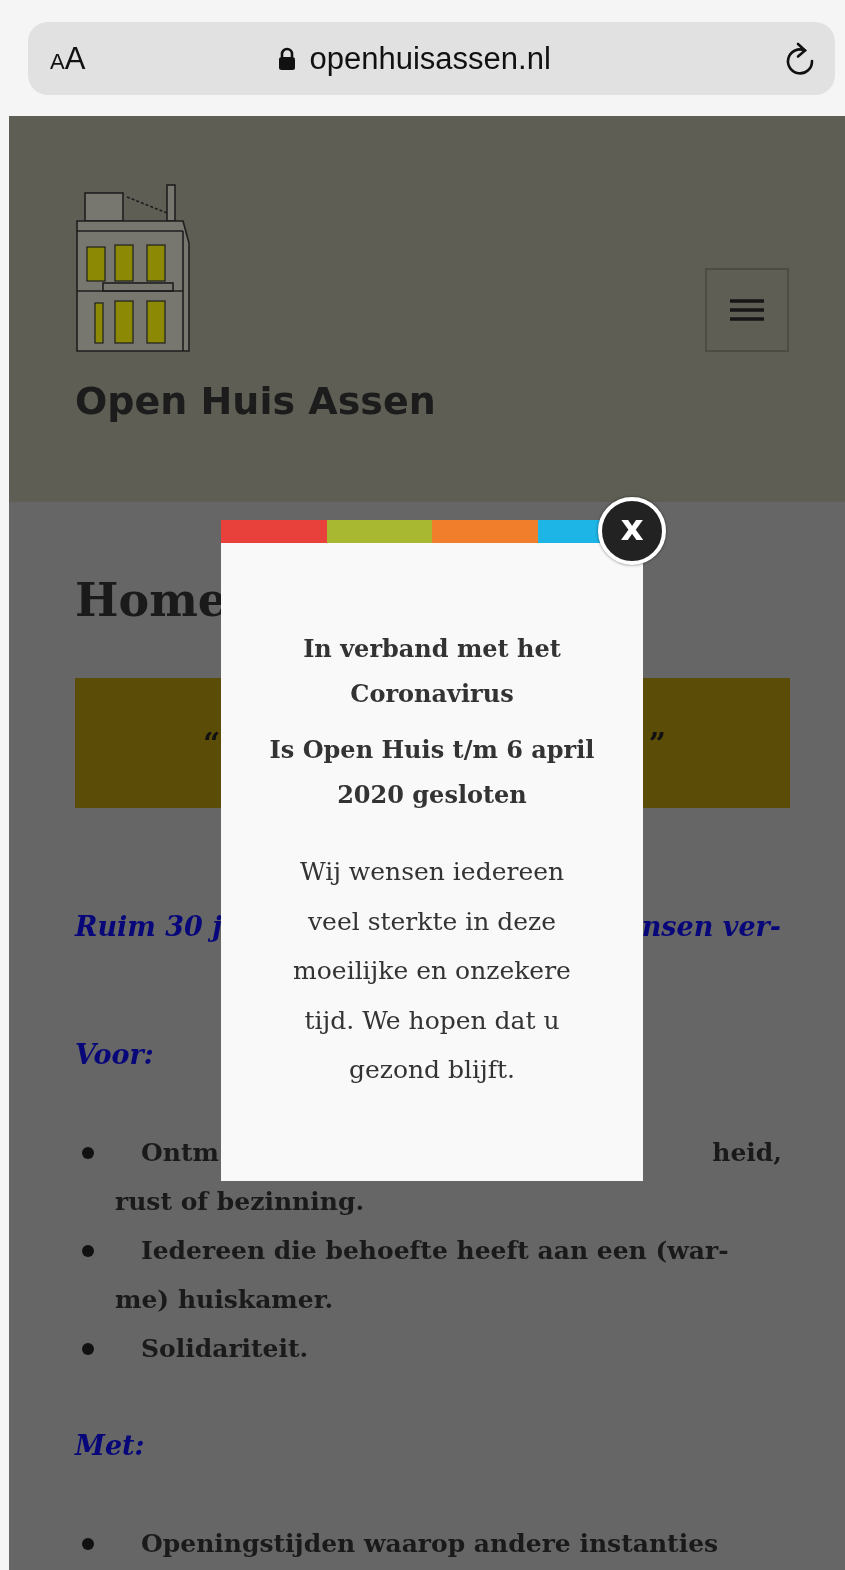 The image size is (845, 1570). What do you see at coordinates (68, 58) in the screenshot?
I see `text-size-button: AA` at bounding box center [68, 58].